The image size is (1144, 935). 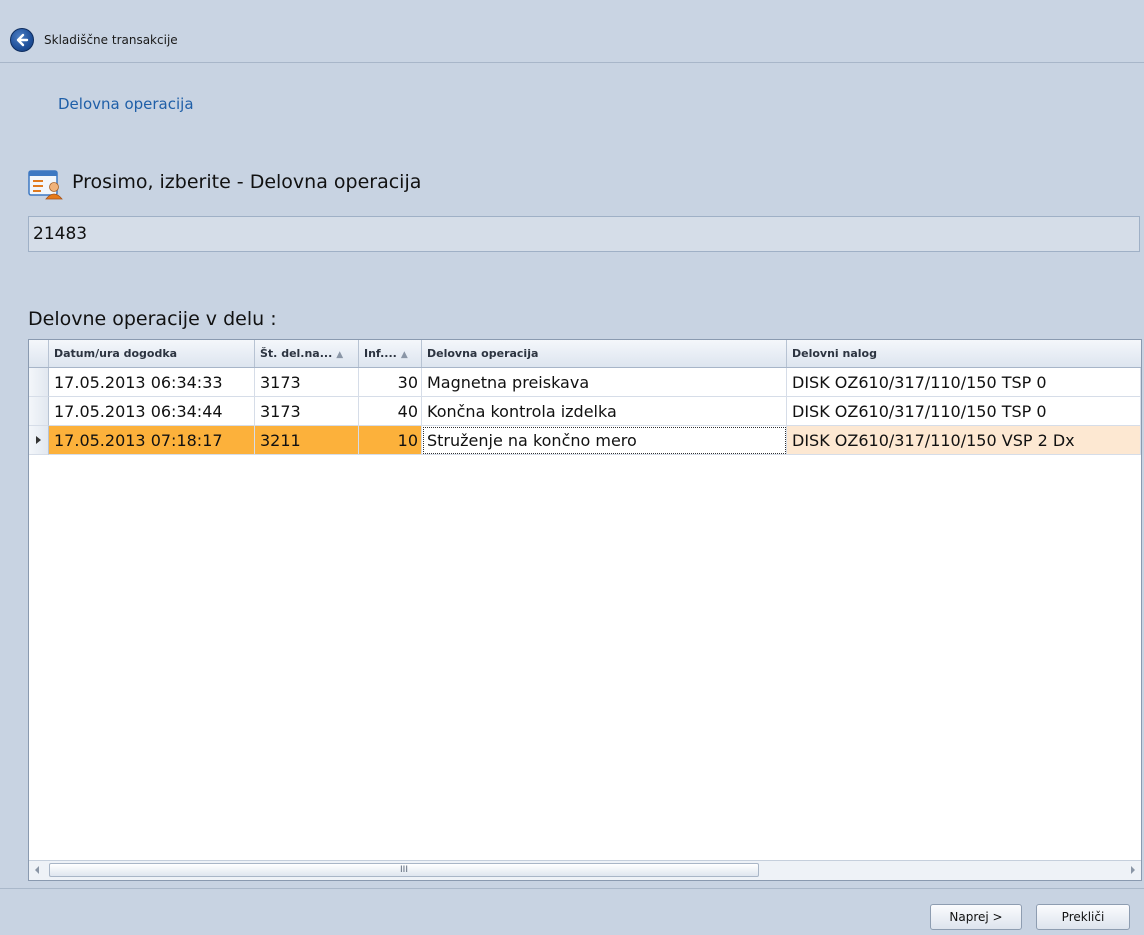 I want to click on cell-st-del-naloga: 3211, so click(x=307, y=440).